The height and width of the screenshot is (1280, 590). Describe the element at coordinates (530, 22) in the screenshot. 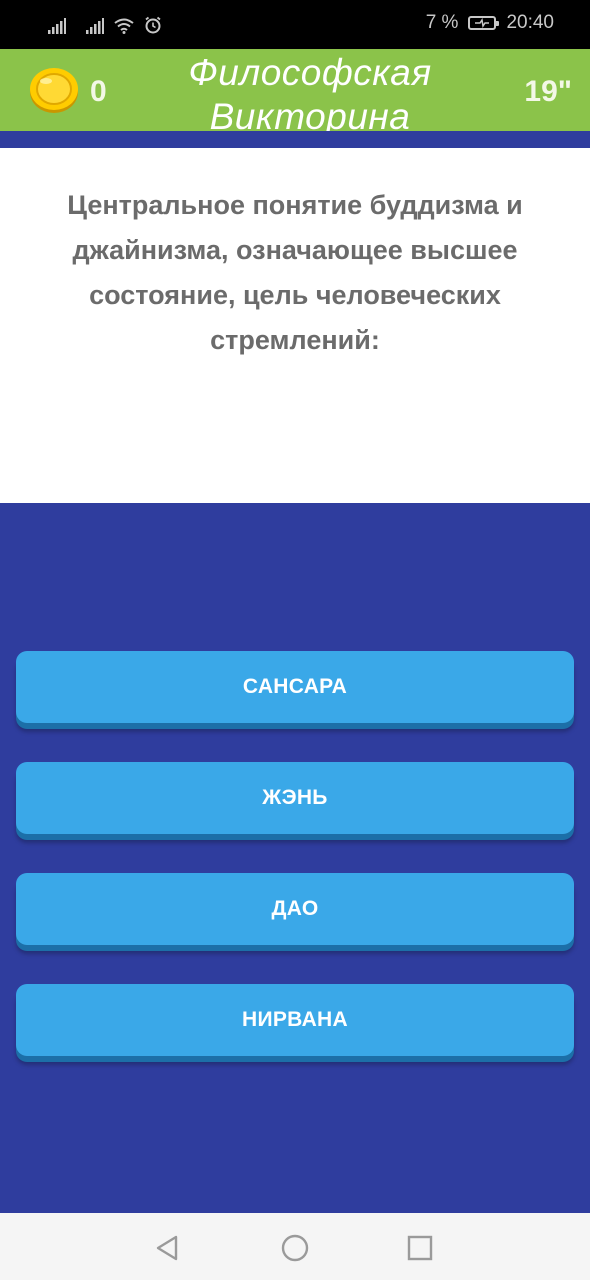

I see `clock: 20:40` at that location.